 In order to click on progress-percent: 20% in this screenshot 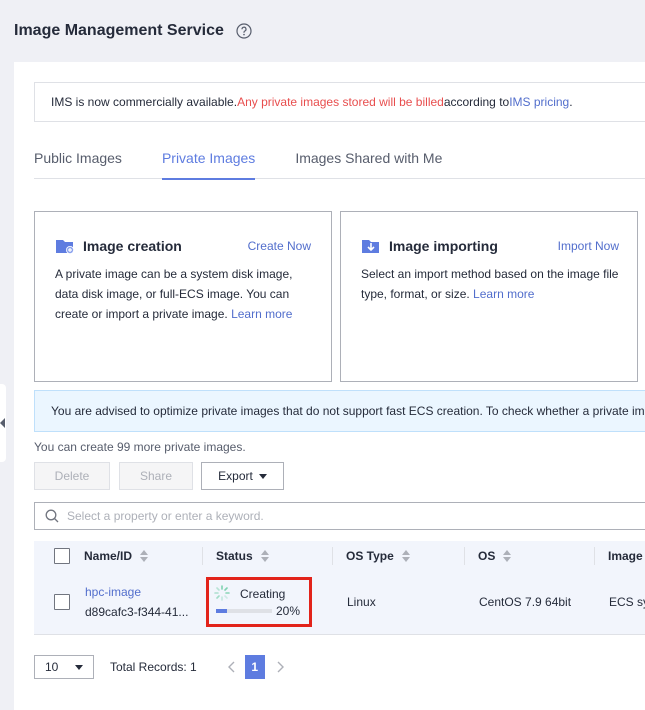, I will do `click(288, 611)`.